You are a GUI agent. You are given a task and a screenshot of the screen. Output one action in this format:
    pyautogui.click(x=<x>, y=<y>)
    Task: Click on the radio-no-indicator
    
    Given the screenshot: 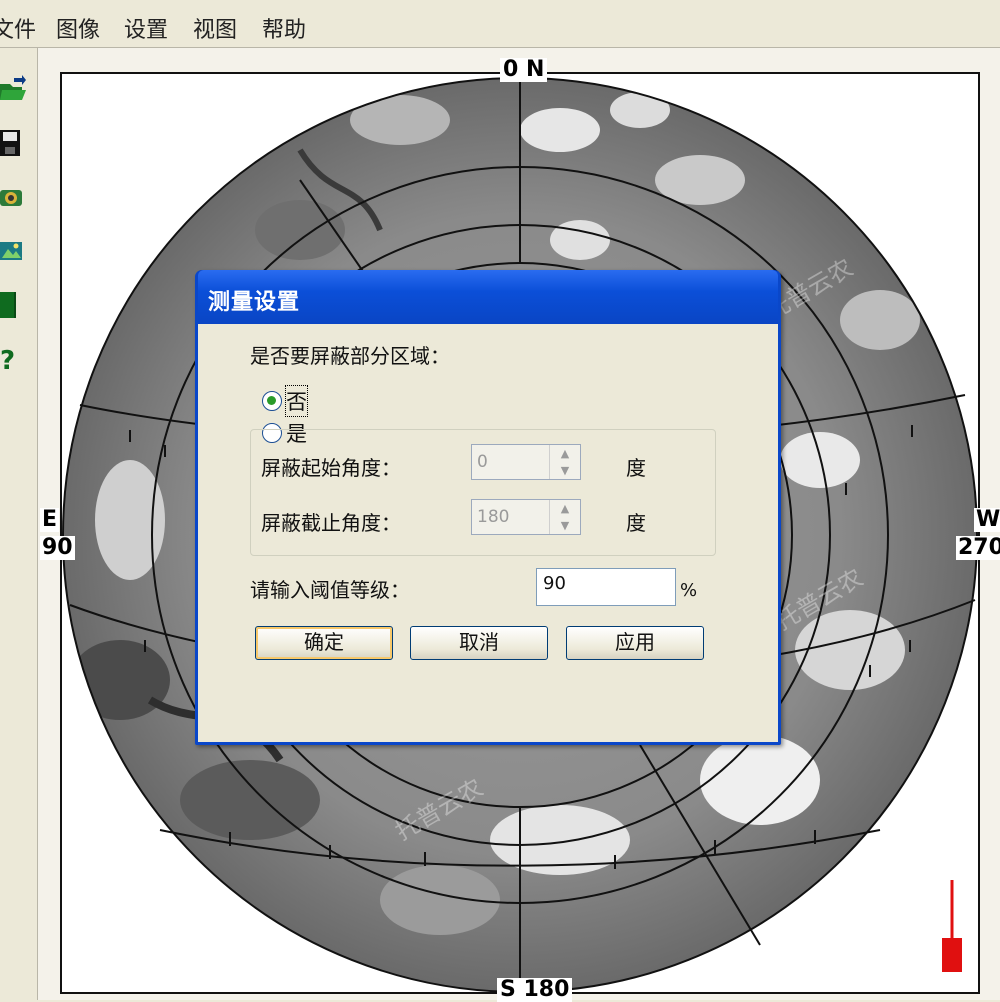 What is the action you would take?
    pyautogui.click(x=272, y=401)
    